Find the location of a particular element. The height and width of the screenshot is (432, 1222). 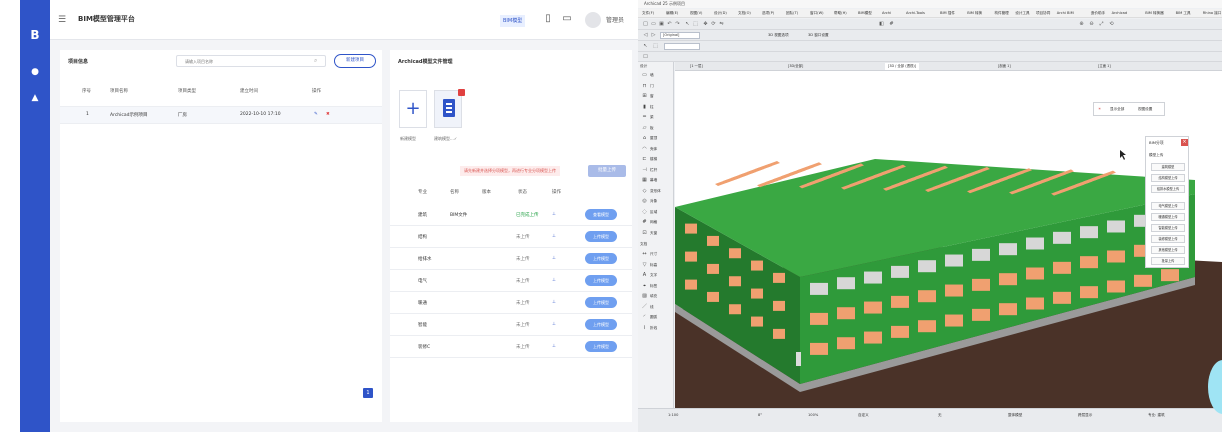

cad-menu-item: 窗口(W) is located at coordinates (817, 13).